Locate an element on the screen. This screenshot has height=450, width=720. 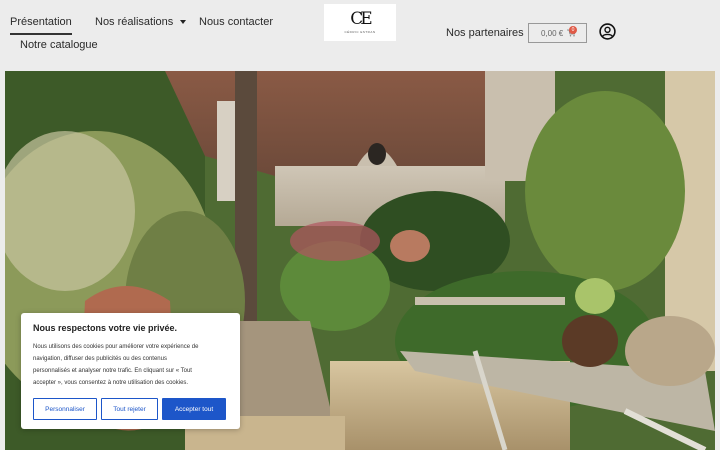
cart-button: 0,00 € is located at coordinates (557, 33).